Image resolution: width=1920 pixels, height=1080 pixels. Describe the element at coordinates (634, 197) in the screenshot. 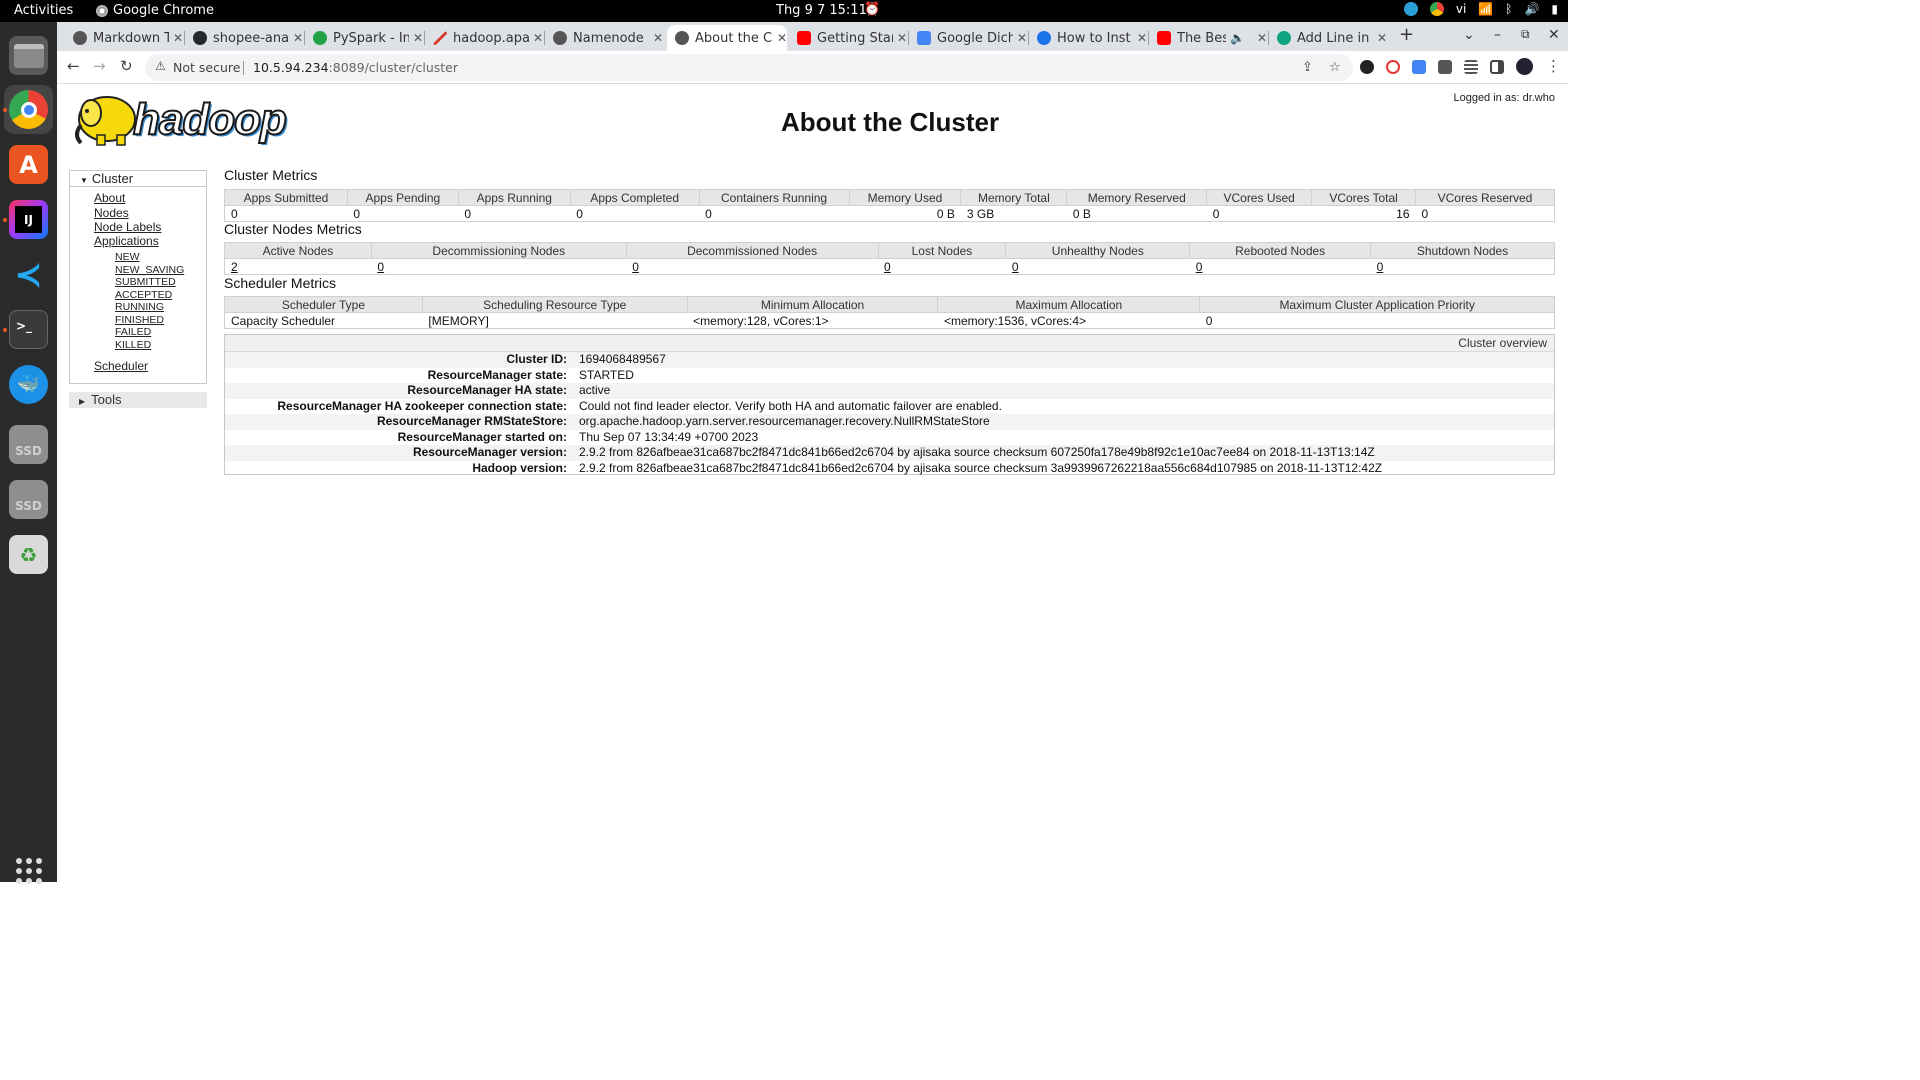

I see `column-header: Apps Completed` at that location.